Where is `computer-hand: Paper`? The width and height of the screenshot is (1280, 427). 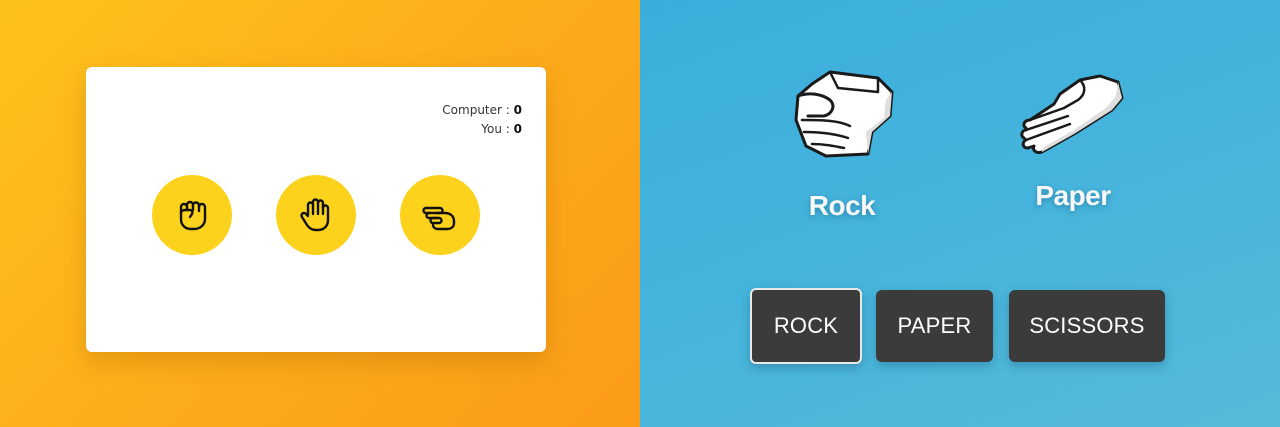
computer-hand: Paper is located at coordinates (1073, 143).